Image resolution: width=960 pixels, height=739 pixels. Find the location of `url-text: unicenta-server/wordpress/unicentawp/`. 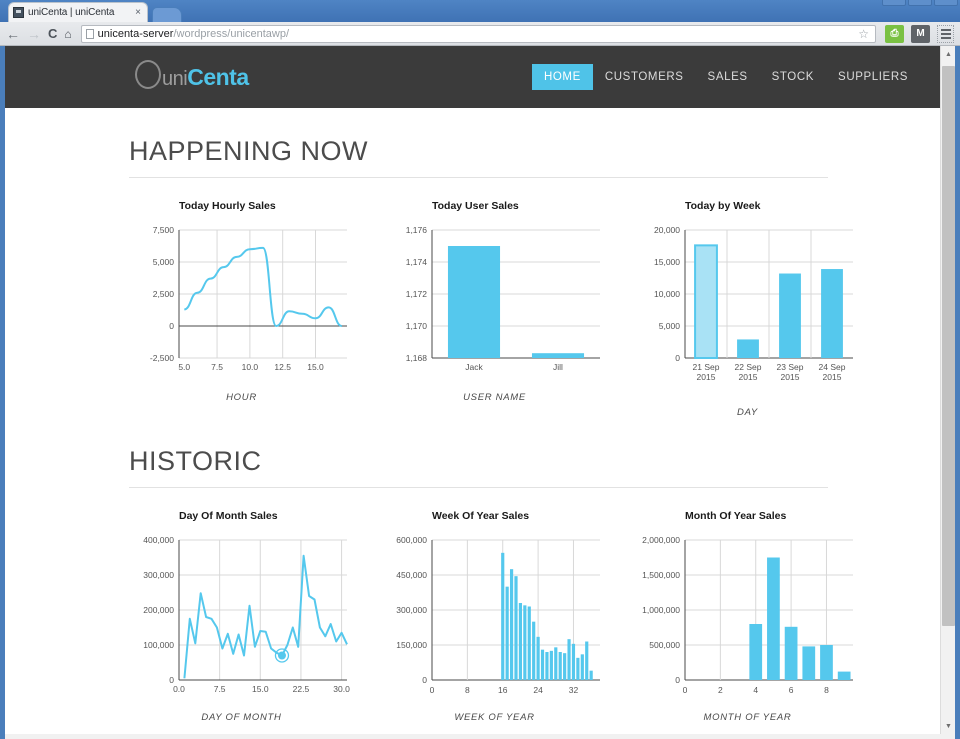

url-text: unicenta-server/wordpress/unicentawp/ is located at coordinates (193, 34).